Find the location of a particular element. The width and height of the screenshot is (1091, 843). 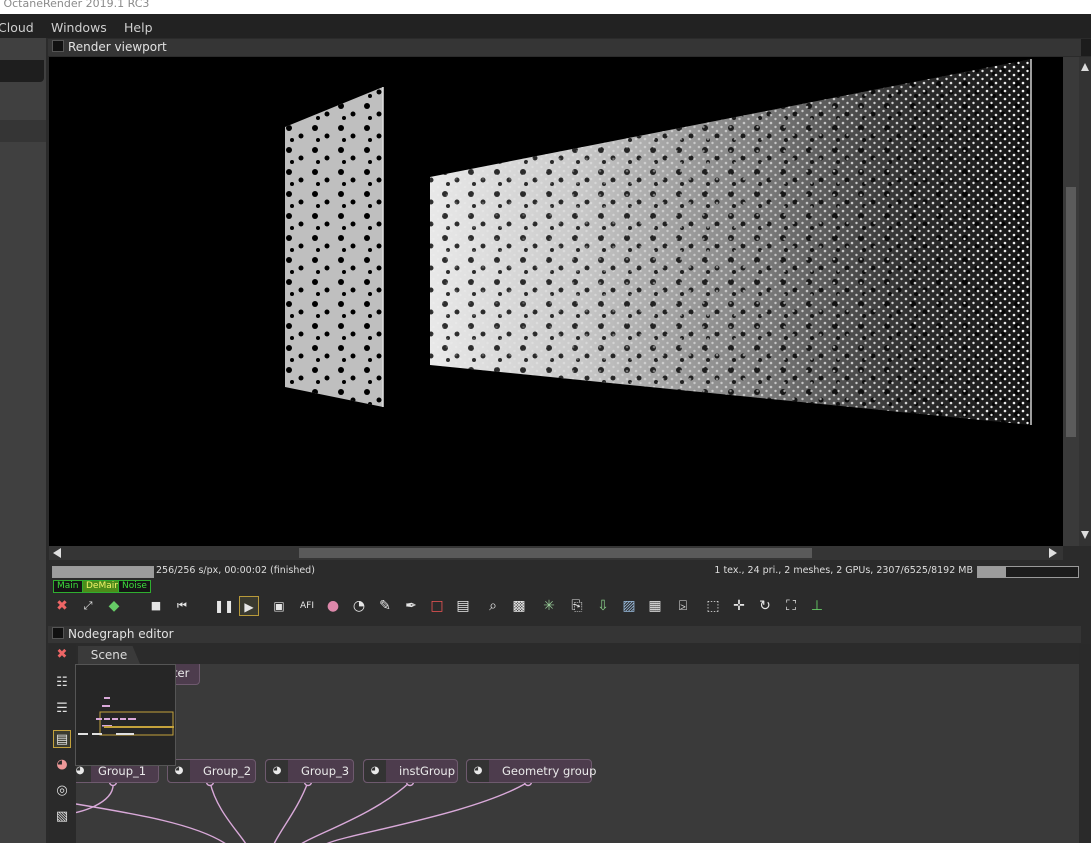

menu-windows: Windows is located at coordinates (79, 27).